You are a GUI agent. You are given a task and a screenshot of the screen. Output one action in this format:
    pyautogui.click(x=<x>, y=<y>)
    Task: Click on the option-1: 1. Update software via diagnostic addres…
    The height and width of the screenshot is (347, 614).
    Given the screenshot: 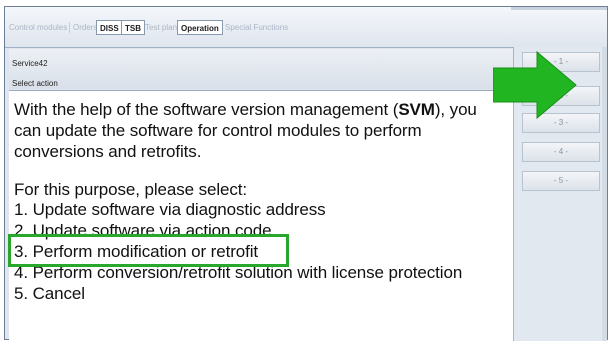 What is the action you would take?
    pyautogui.click(x=170, y=209)
    